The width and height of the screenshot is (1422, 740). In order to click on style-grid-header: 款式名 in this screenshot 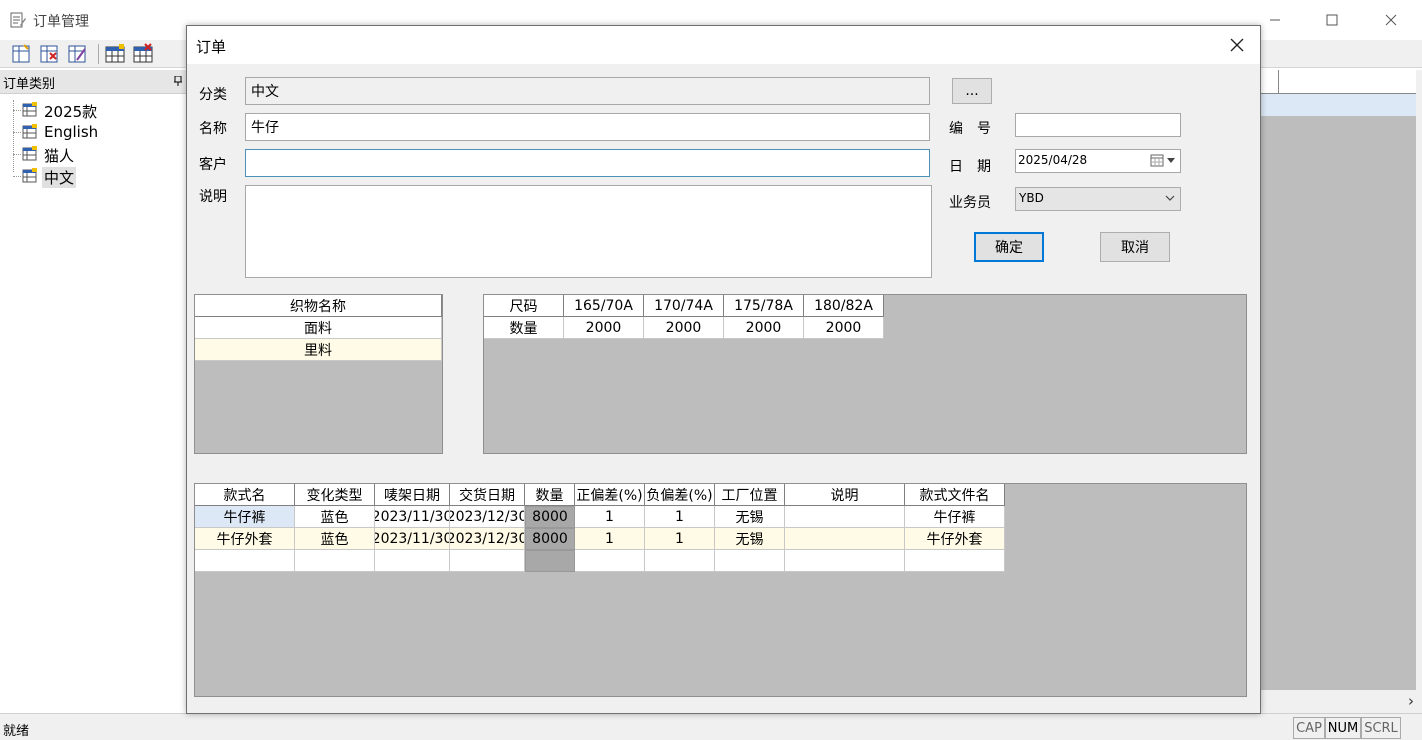, I will do `click(245, 495)`.